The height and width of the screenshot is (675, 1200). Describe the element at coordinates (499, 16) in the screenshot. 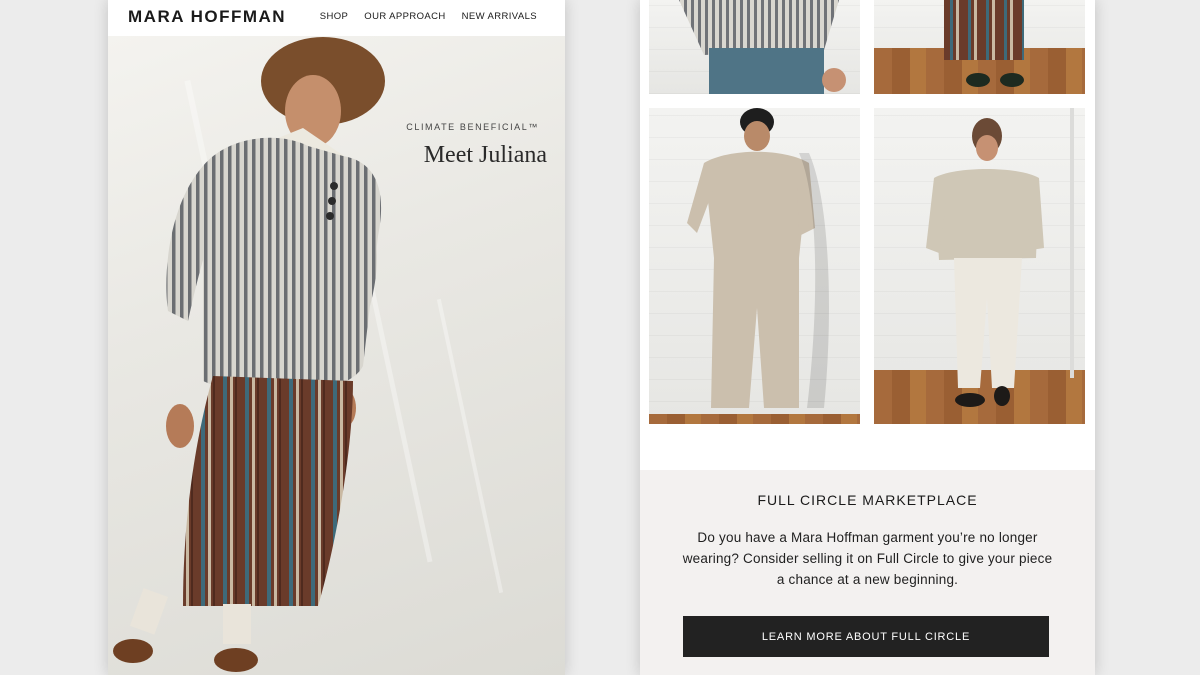

I see `nav-new-arrivals-link: NEW ARRIVALS` at that location.